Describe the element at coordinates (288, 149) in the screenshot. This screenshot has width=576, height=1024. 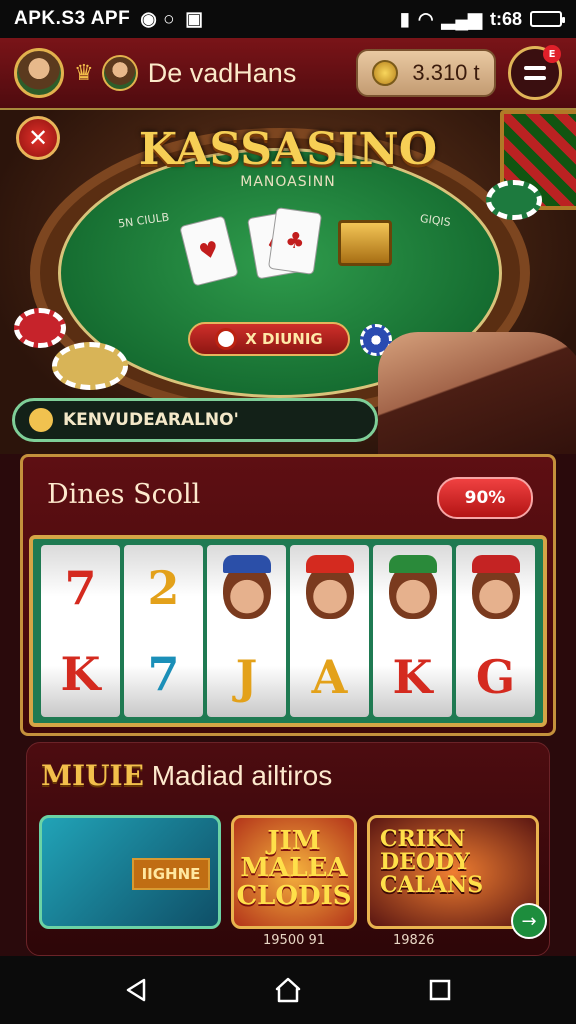
I see `hero-title: KASSASINO` at that location.